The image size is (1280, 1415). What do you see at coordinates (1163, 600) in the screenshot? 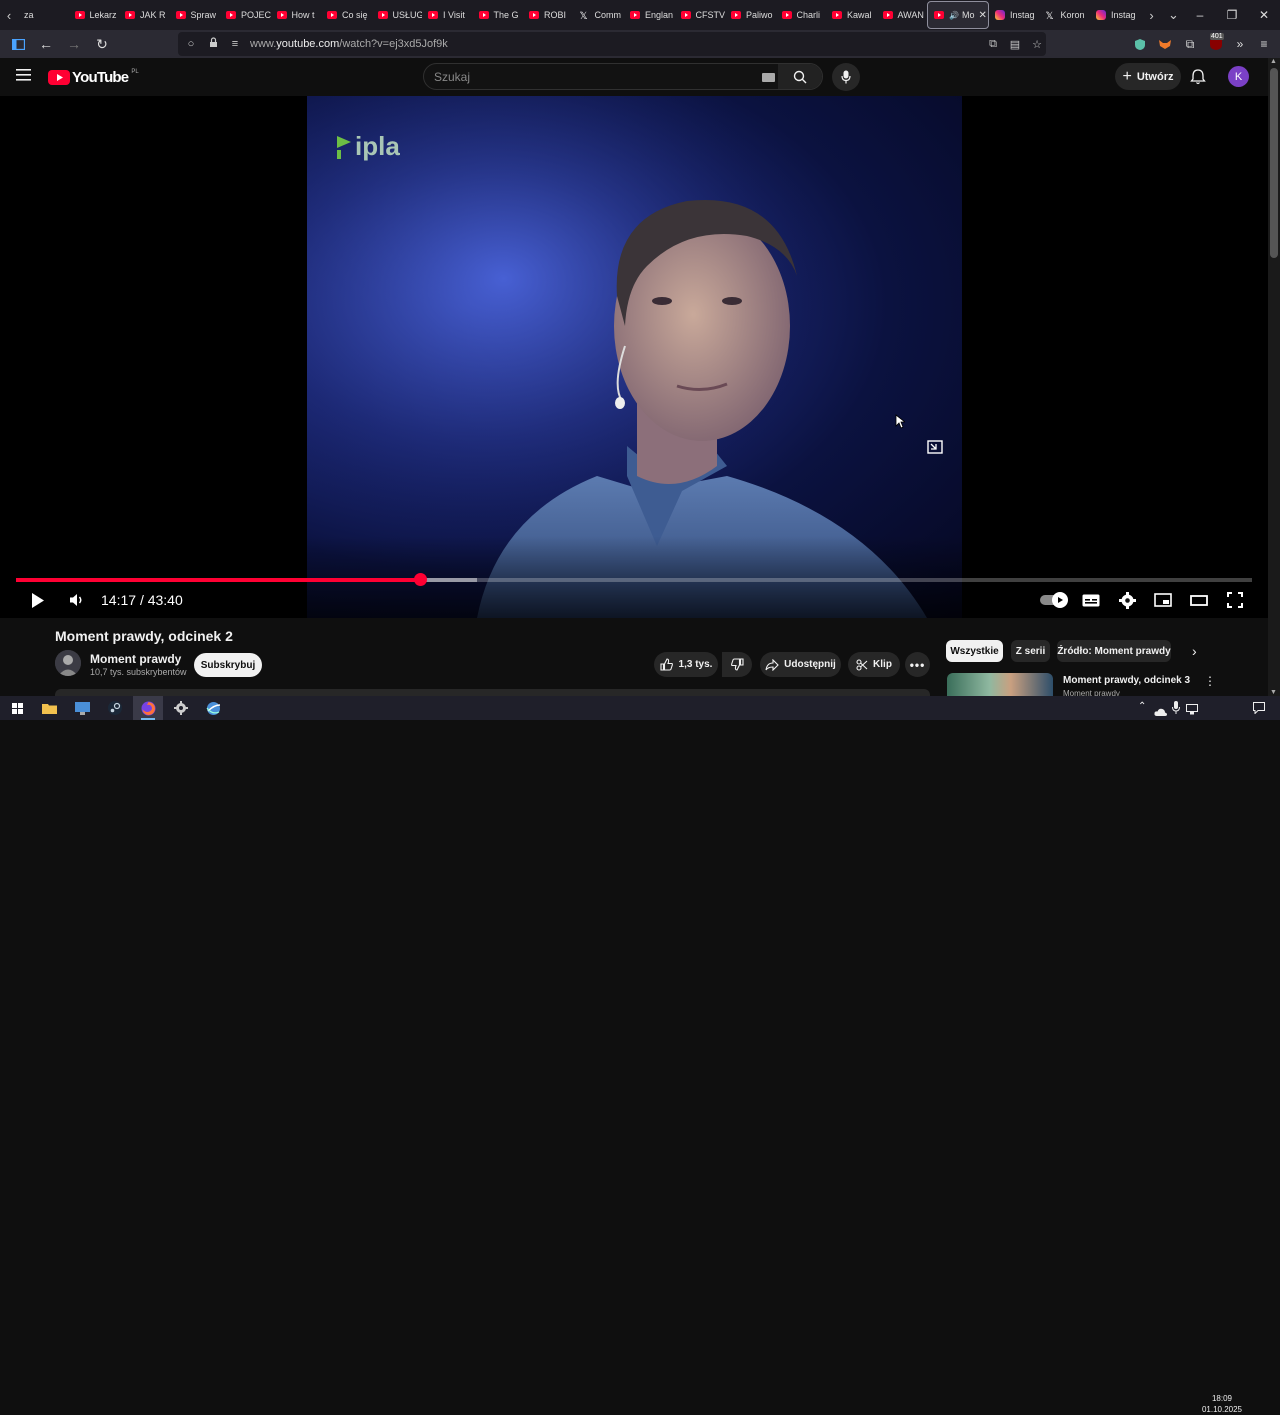
I see `miniplayer-button` at bounding box center [1163, 600].